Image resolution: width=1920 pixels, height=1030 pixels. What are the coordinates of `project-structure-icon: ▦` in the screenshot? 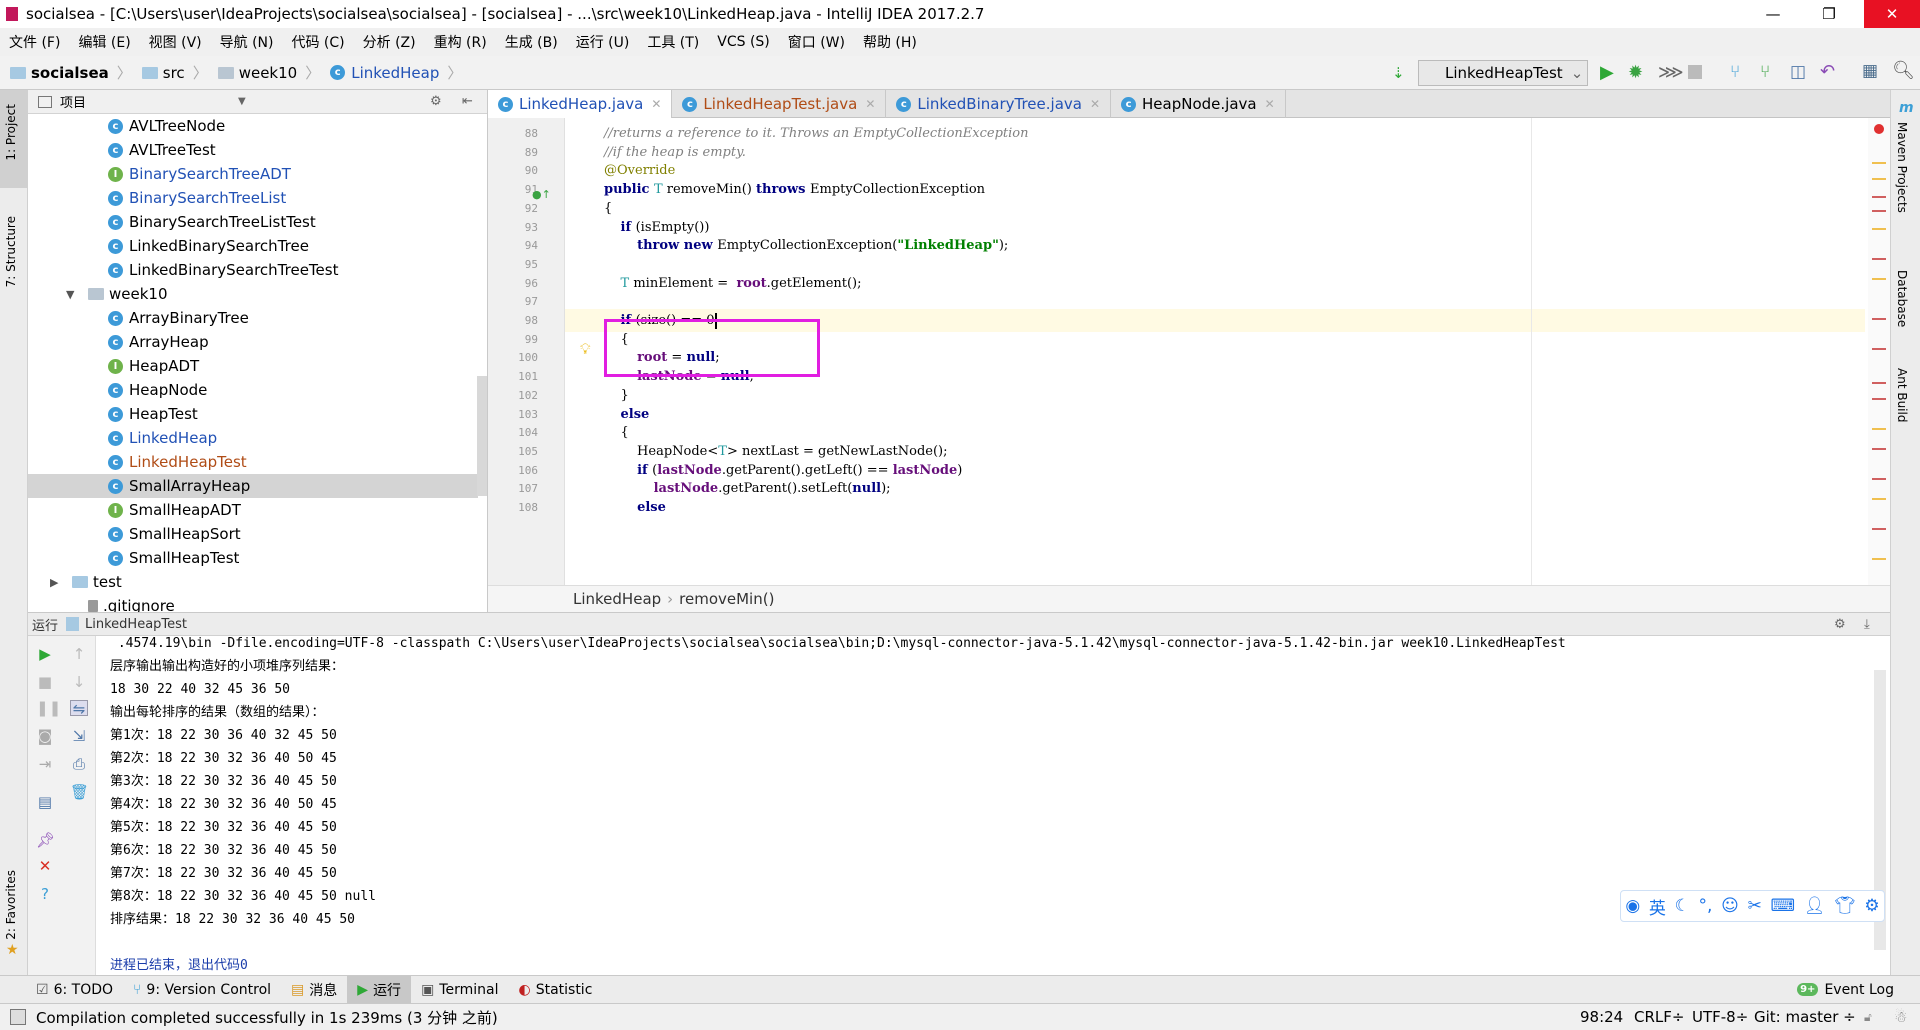 It's located at (1870, 71).